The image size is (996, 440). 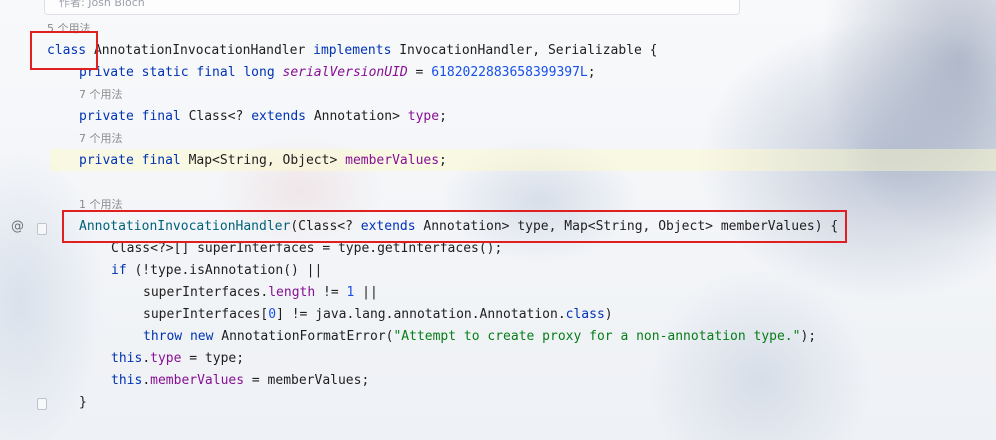 What do you see at coordinates (307, 380) in the screenshot?
I see `code-text: = memberValues;` at bounding box center [307, 380].